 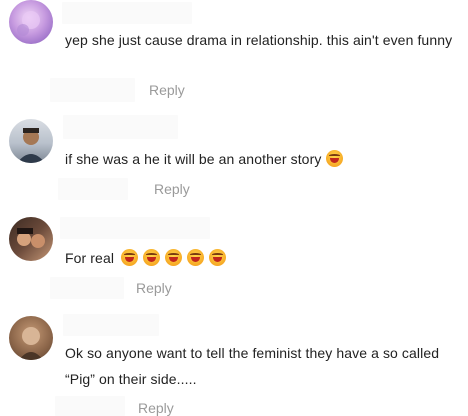 What do you see at coordinates (265, 258) in the screenshot?
I see `comment-text: For real` at bounding box center [265, 258].